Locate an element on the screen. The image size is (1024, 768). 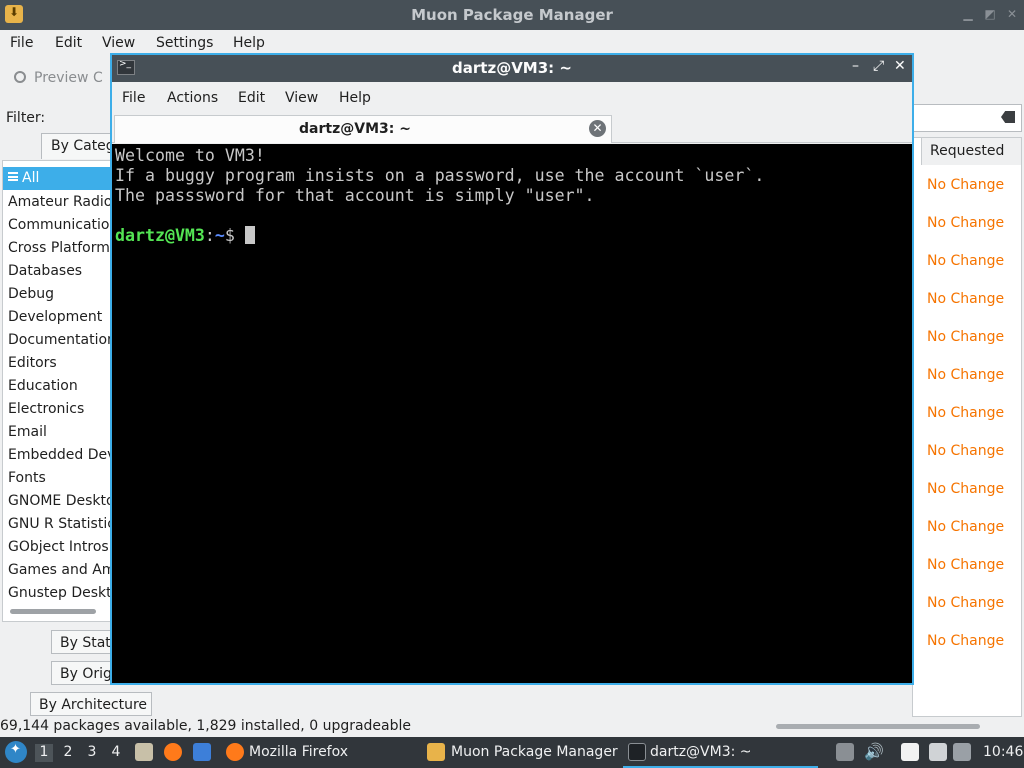
search-input is located at coordinates (967, 118).